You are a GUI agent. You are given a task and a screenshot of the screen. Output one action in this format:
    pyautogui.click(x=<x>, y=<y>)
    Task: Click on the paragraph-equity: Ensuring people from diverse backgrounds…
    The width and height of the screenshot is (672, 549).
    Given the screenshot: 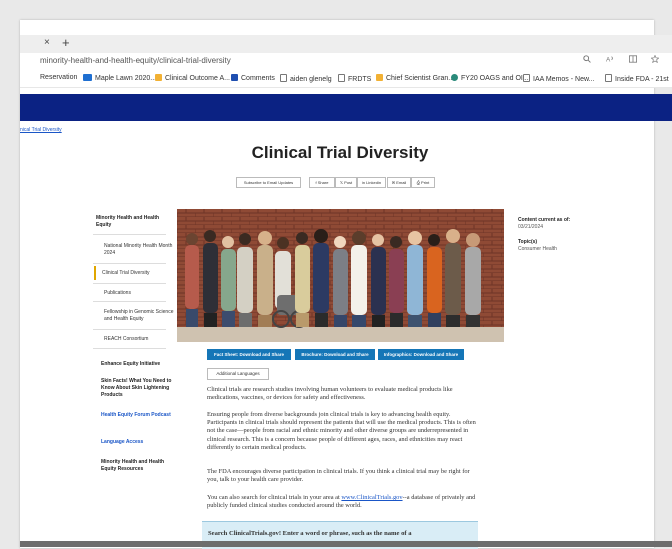 What is the action you would take?
    pyautogui.click(x=341, y=431)
    